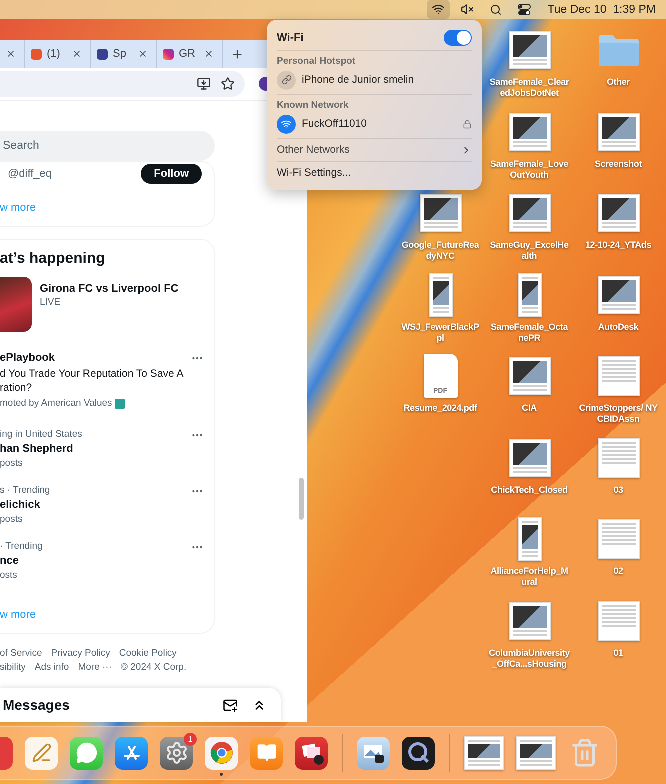 The image size is (666, 784). I want to click on photos-app-icon, so click(311, 753).